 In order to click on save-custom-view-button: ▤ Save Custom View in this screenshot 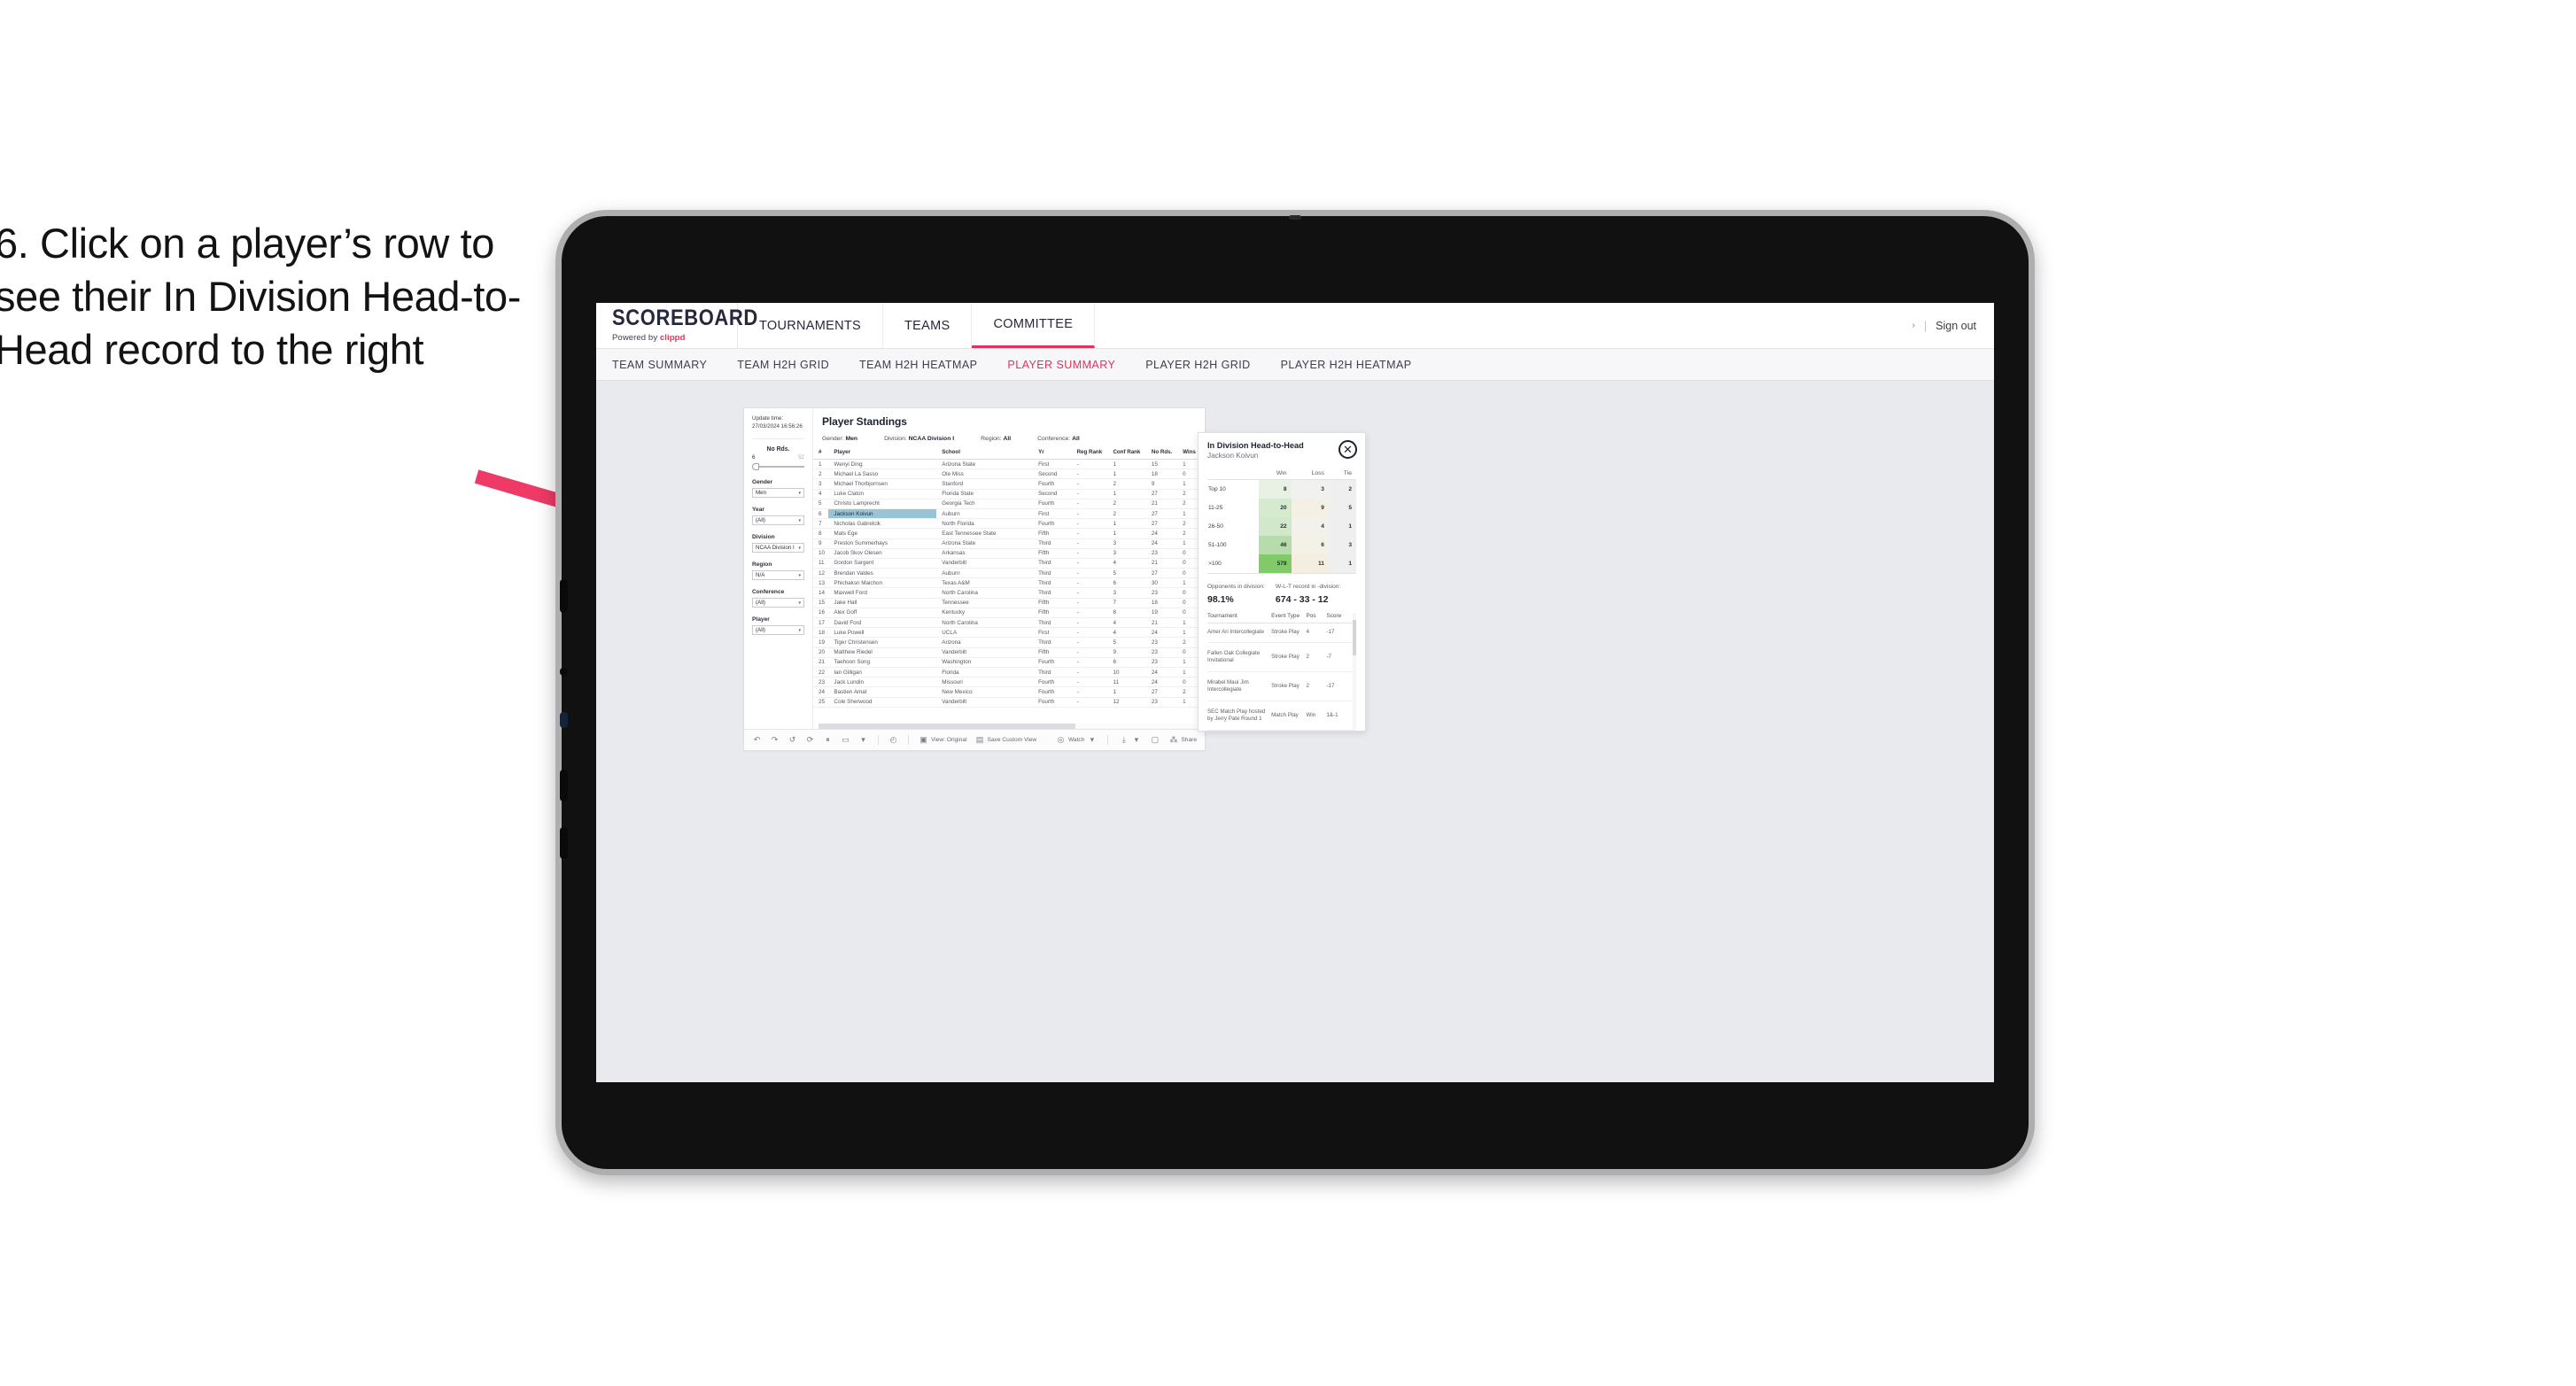, I will do `click(1005, 740)`.